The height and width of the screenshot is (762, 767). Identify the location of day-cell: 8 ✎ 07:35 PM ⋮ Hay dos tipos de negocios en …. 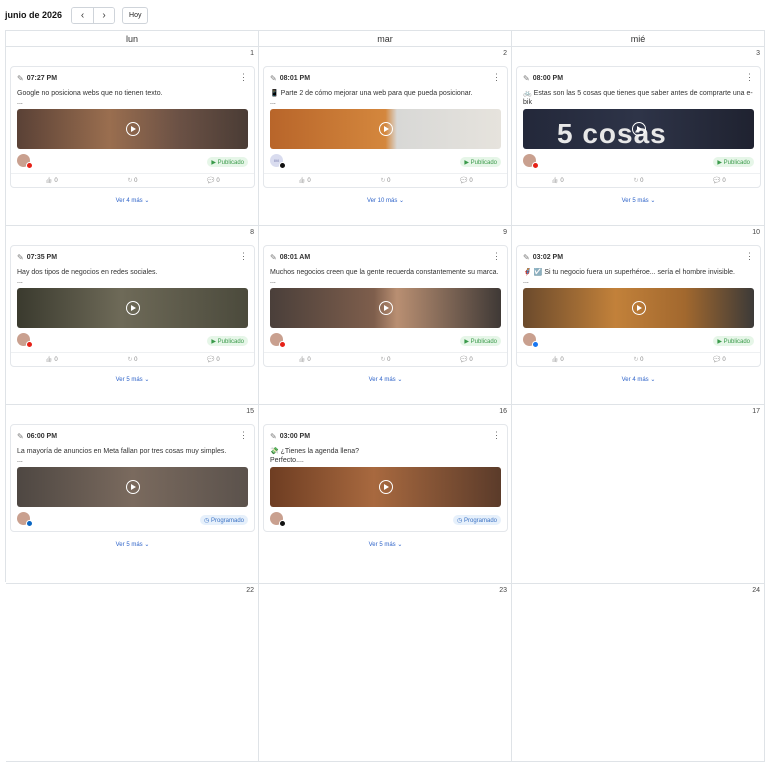
(132, 315).